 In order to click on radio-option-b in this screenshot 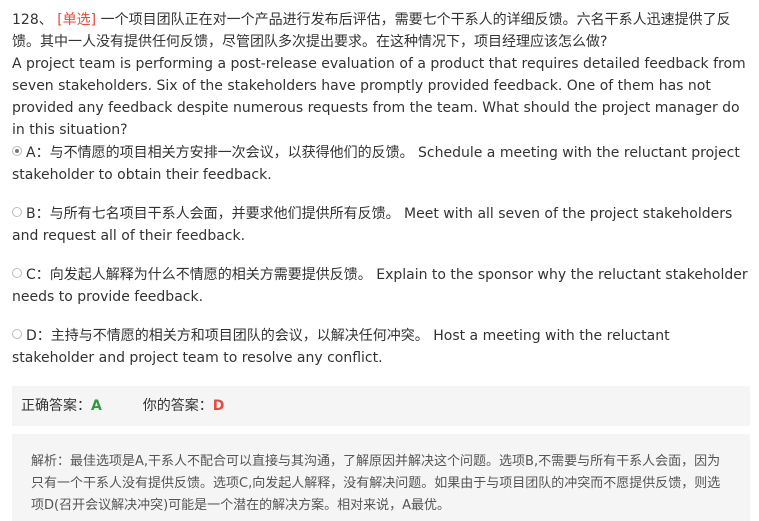, I will do `click(17, 212)`.